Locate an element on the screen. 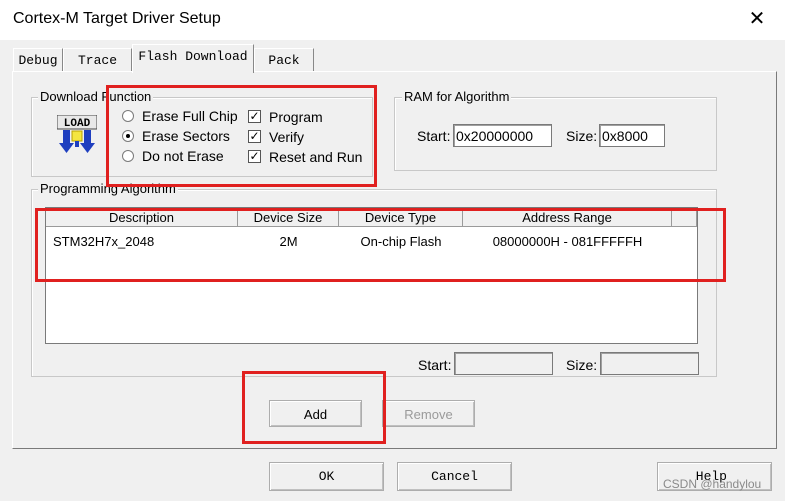  load-icon: LOAD is located at coordinates (77, 134).